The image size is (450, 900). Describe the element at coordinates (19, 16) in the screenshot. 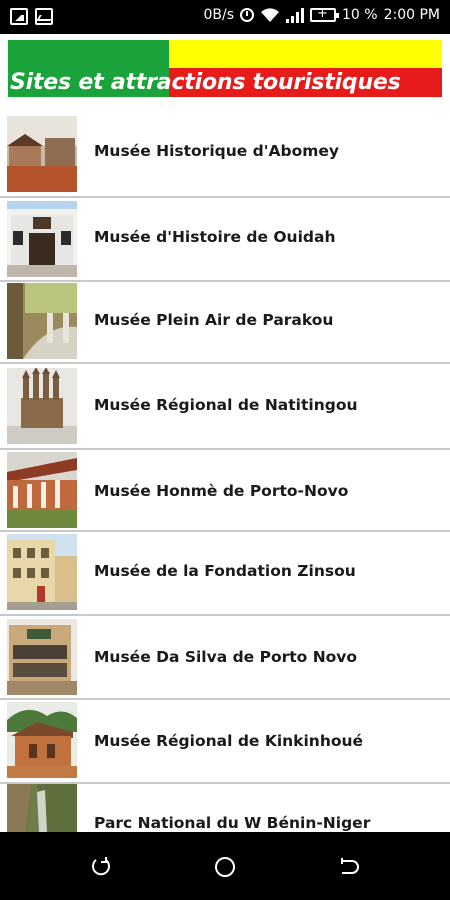

I see `gallery-icon` at that location.